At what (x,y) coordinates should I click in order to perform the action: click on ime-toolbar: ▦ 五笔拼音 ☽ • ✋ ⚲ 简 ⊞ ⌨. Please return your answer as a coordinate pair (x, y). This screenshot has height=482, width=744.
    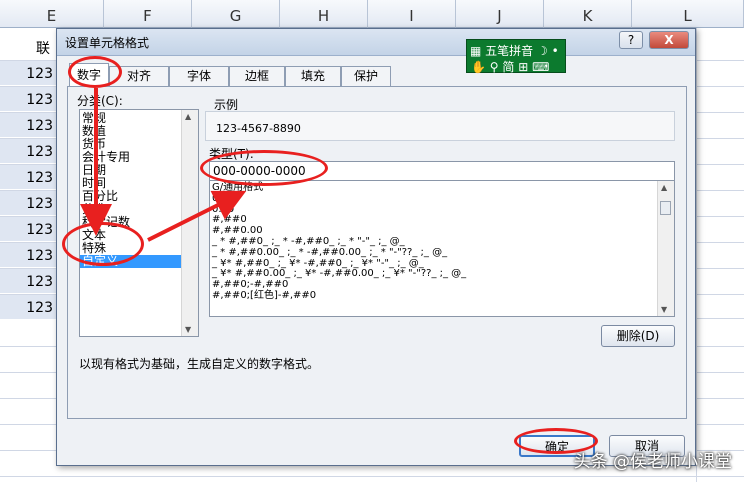
    Looking at the image, I should click on (516, 57).